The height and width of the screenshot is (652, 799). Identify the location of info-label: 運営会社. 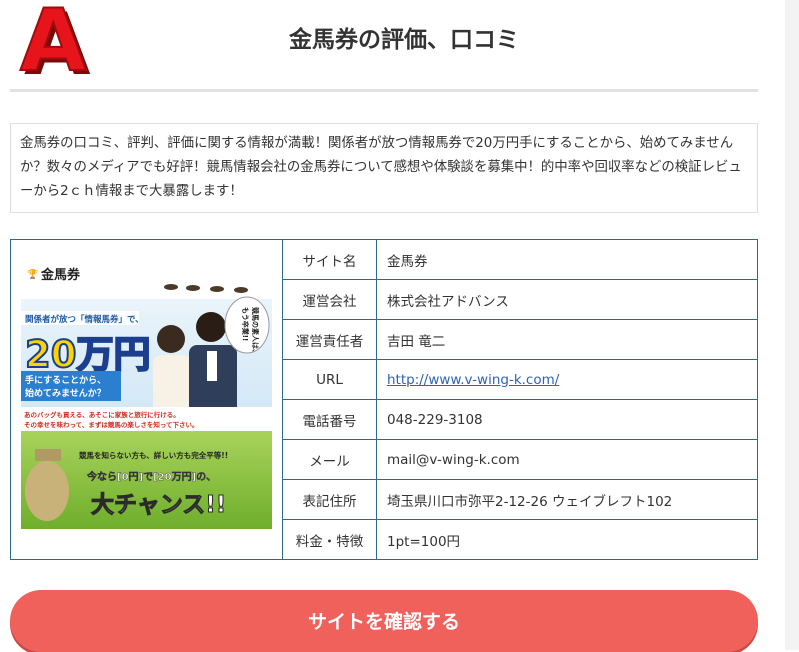
(330, 299).